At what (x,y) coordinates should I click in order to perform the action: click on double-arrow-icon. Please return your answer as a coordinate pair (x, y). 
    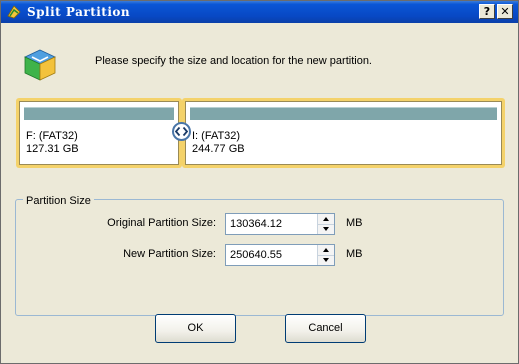
    Looking at the image, I should click on (181, 131).